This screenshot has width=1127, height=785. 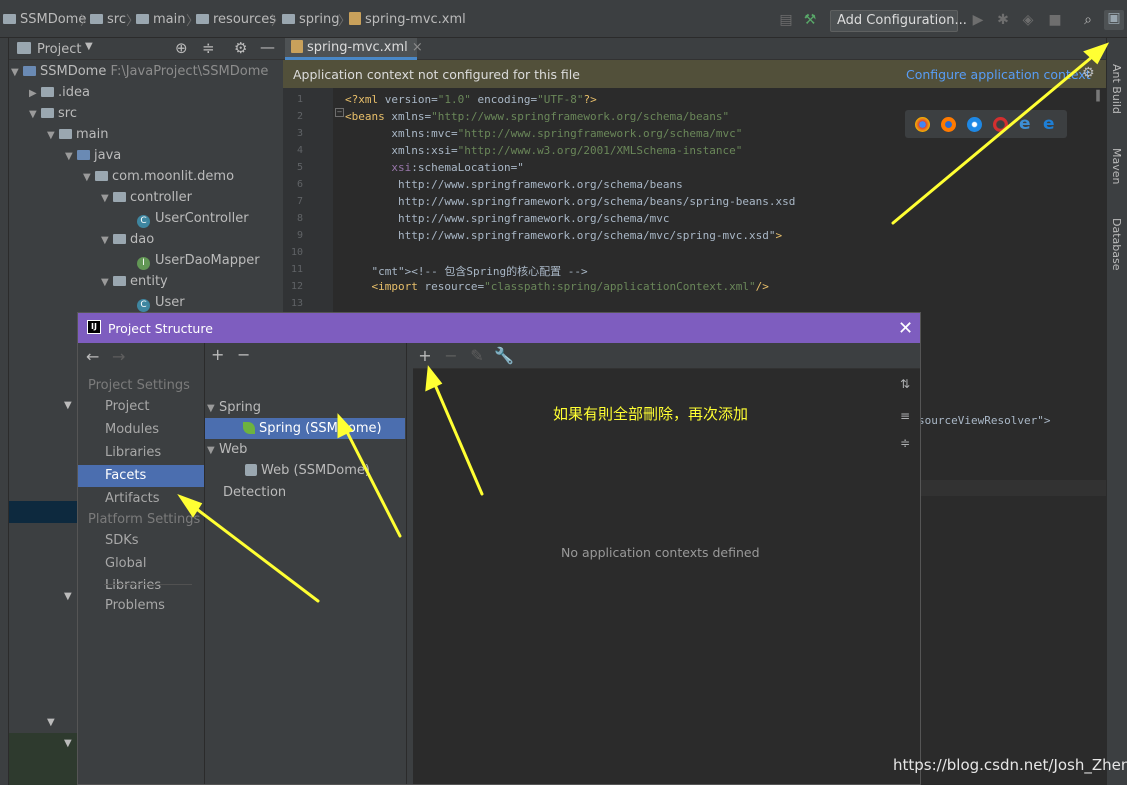 What do you see at coordinates (339, 112) in the screenshot?
I see `fold-icon: −` at bounding box center [339, 112].